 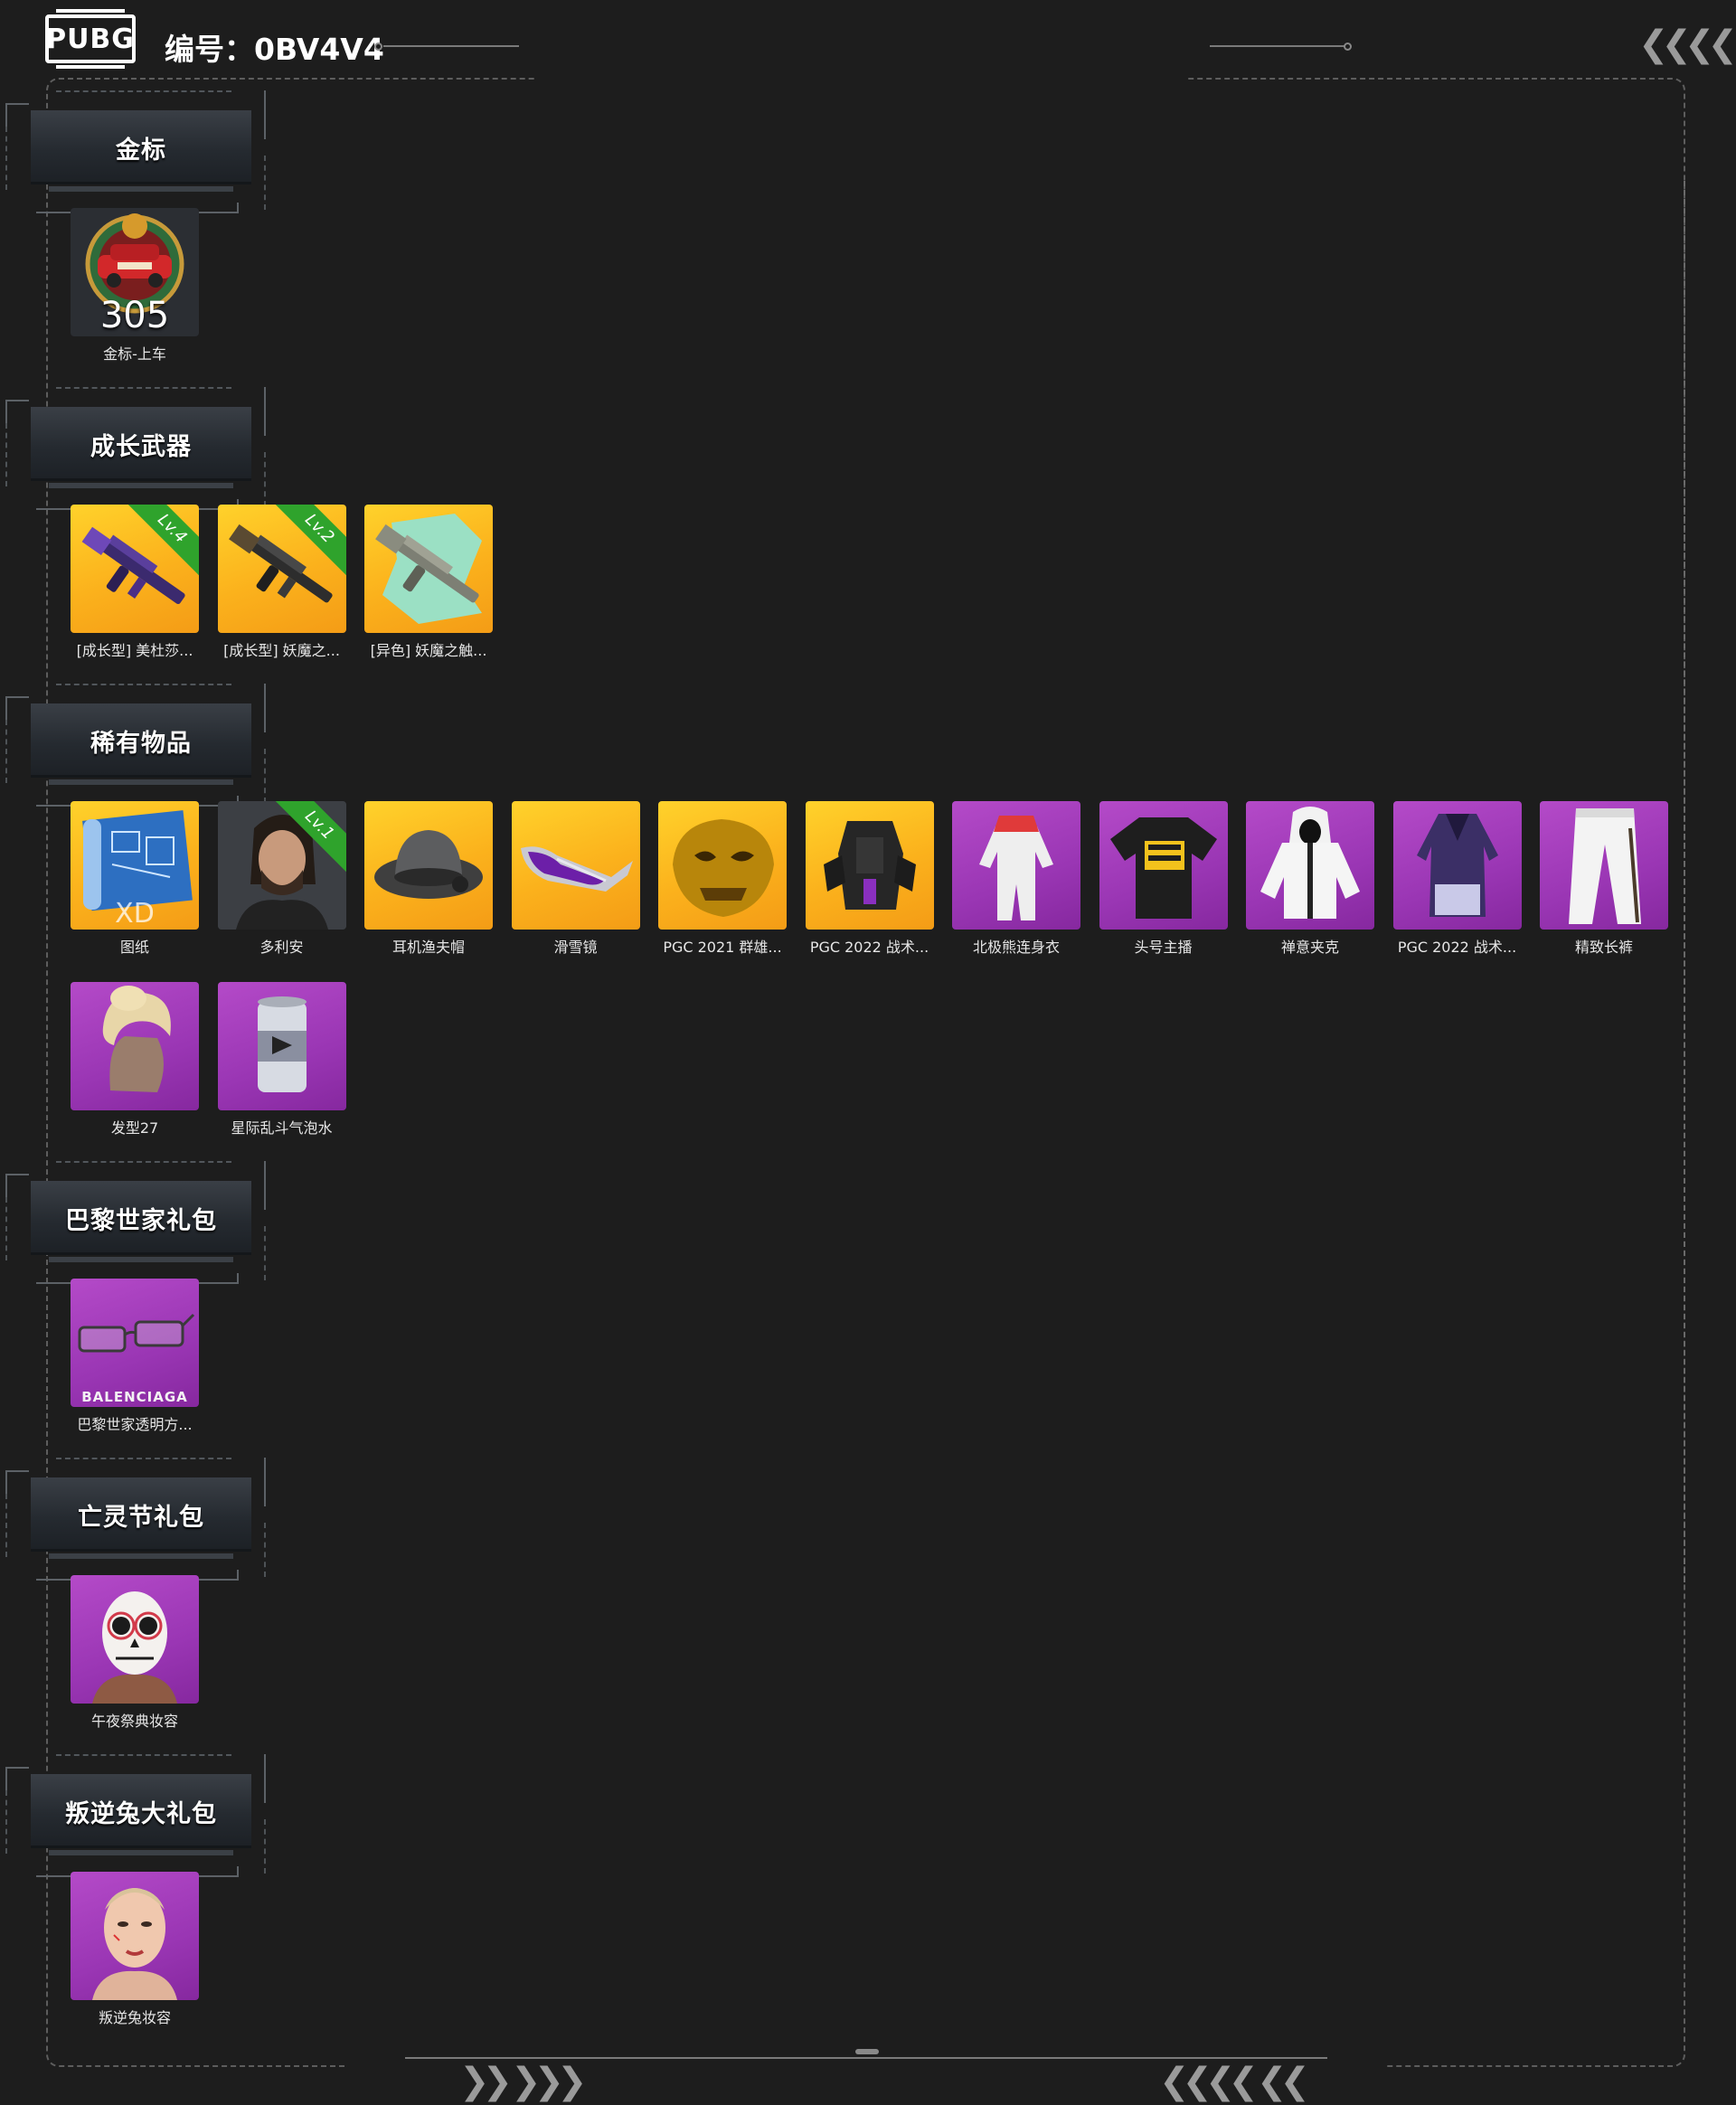 I want to click on inventory-item: 午夜祭典妆容, so click(x=135, y=1653).